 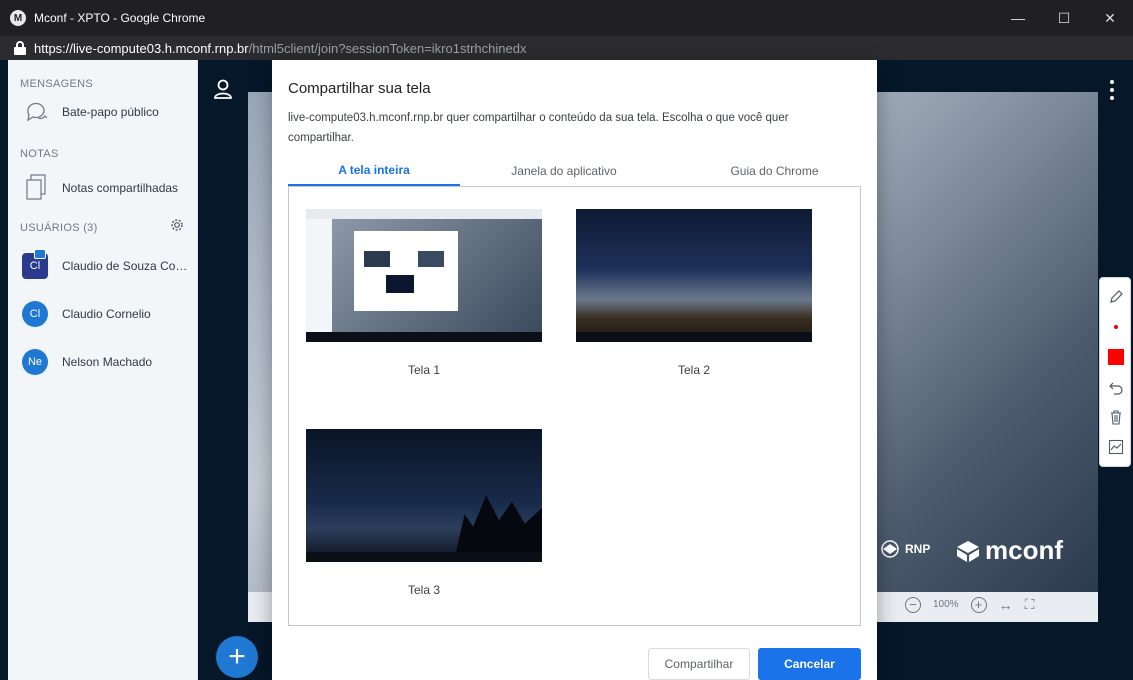 What do you see at coordinates (35, 362) in the screenshot?
I see `avatar: Ne` at bounding box center [35, 362].